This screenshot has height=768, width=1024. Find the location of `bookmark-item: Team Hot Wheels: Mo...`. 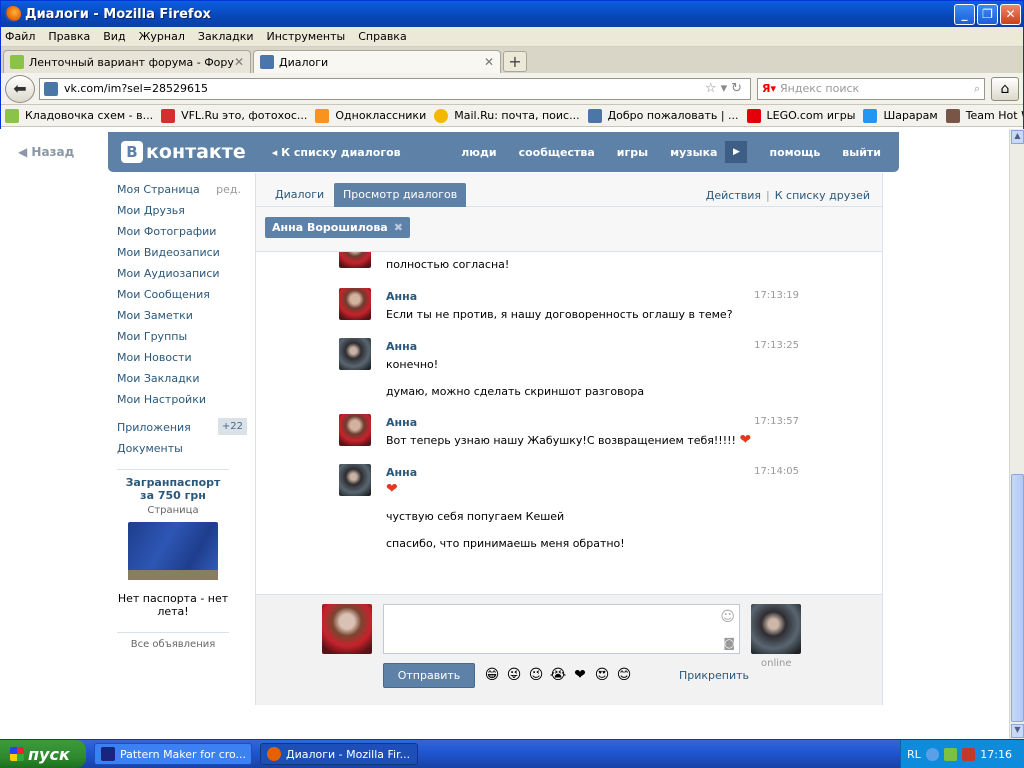

bookmark-item: Team Hot Wheels: Mo... is located at coordinates (984, 115).